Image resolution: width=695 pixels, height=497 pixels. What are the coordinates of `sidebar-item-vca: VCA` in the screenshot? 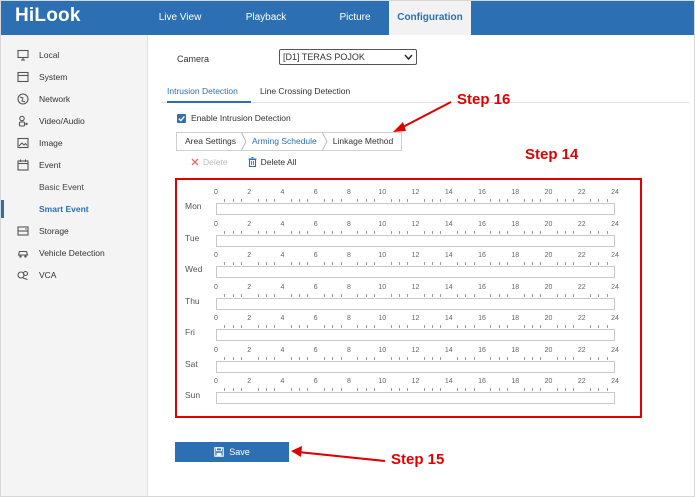 It's located at (74, 275).